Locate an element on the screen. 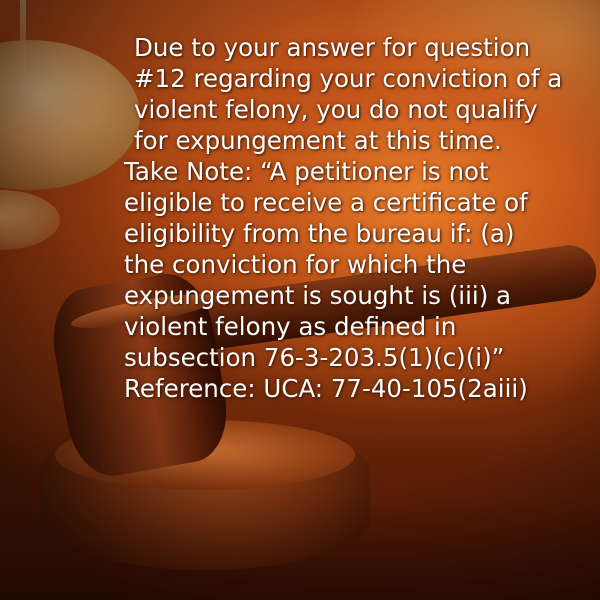 The image size is (600, 600). statute-reference: Reference: UCA: 77-40-105(2aiii) is located at coordinates (326, 388).